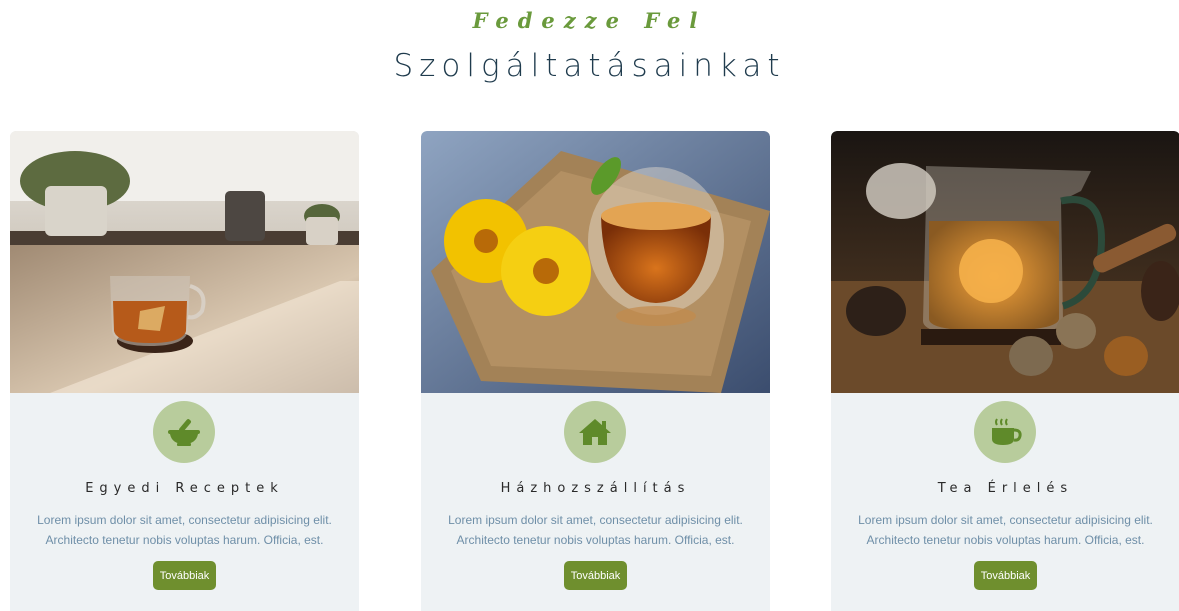 The image size is (1179, 611). Describe the element at coordinates (589, 20) in the screenshot. I see `section-subtitle: Fedezze Fel` at that location.